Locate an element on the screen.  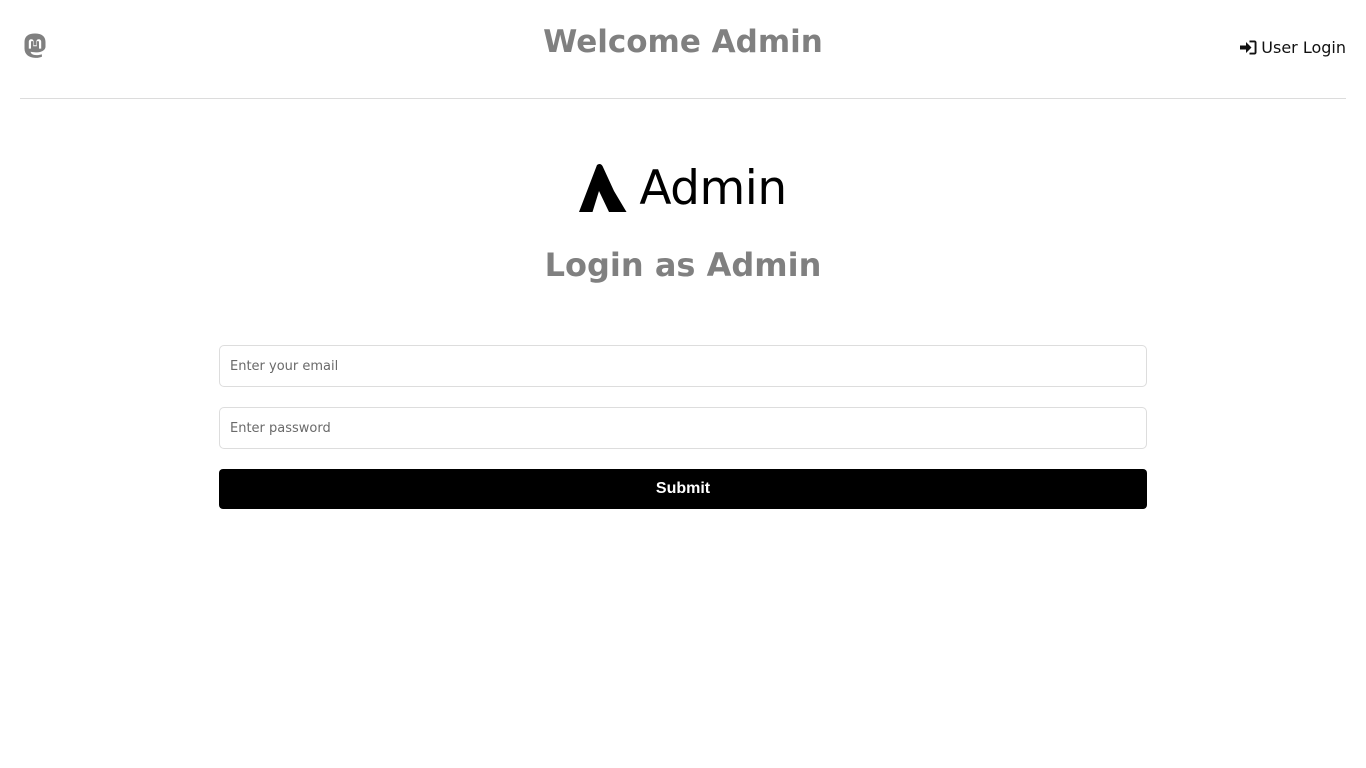
user-login-label: User Login is located at coordinates (1303, 47).